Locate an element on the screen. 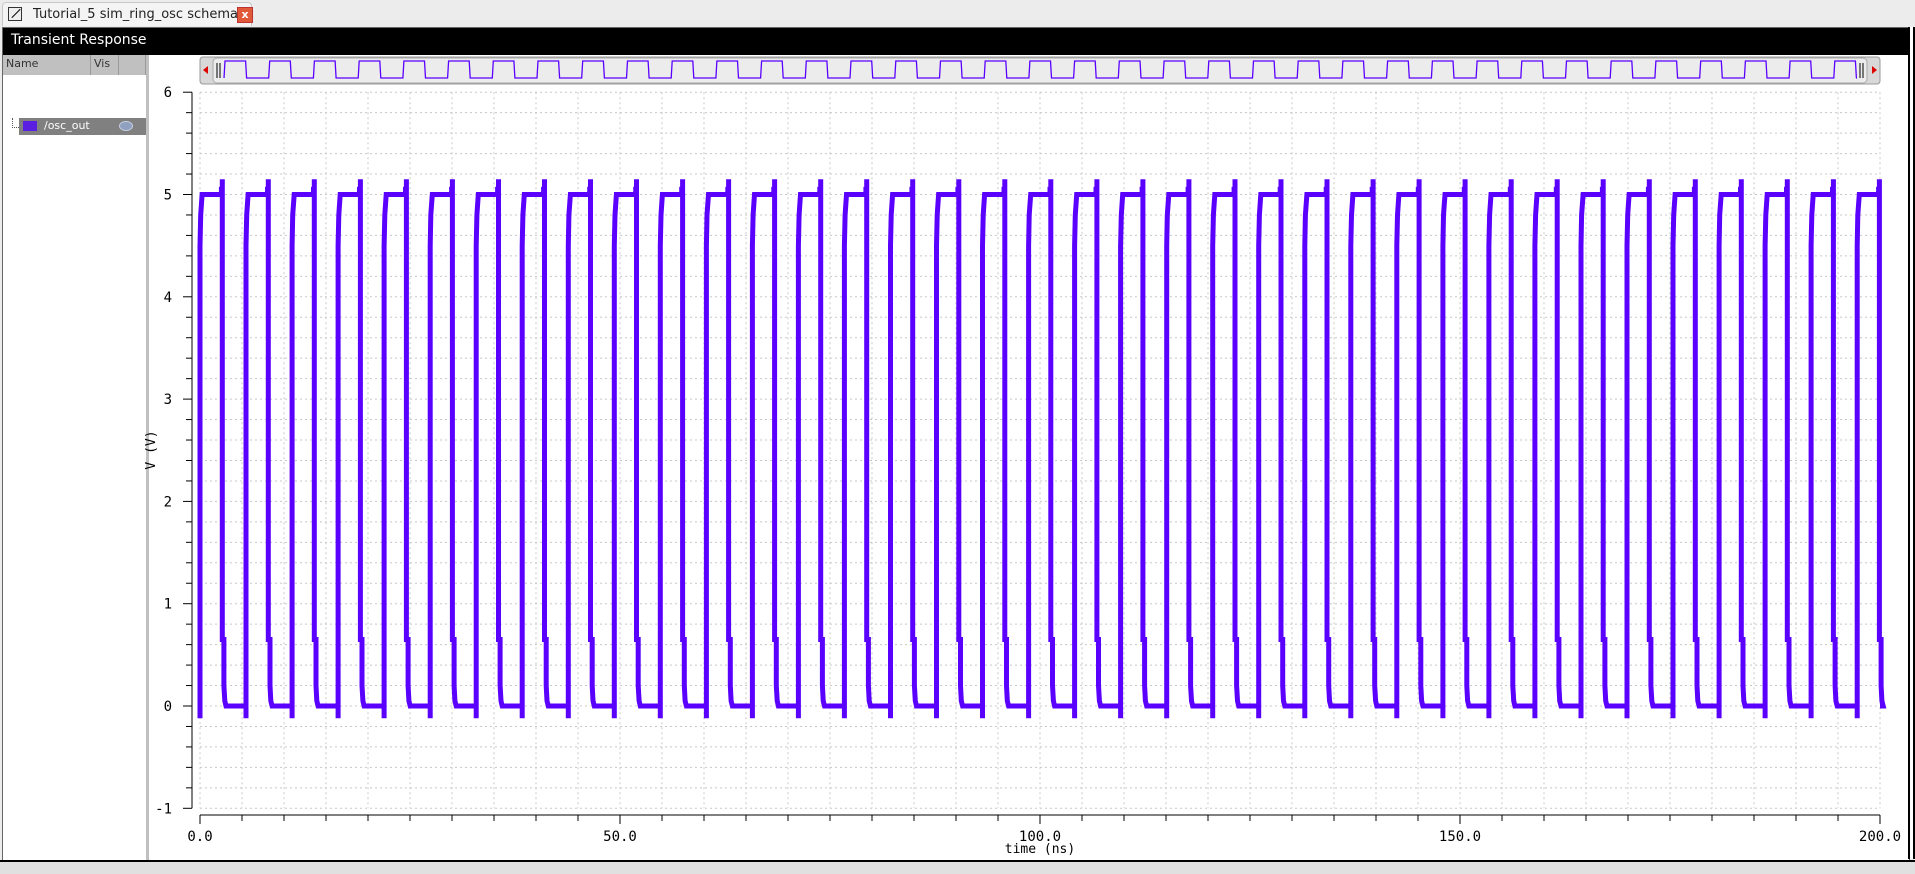  y-tick-label: 4 is located at coordinates (168, 298).